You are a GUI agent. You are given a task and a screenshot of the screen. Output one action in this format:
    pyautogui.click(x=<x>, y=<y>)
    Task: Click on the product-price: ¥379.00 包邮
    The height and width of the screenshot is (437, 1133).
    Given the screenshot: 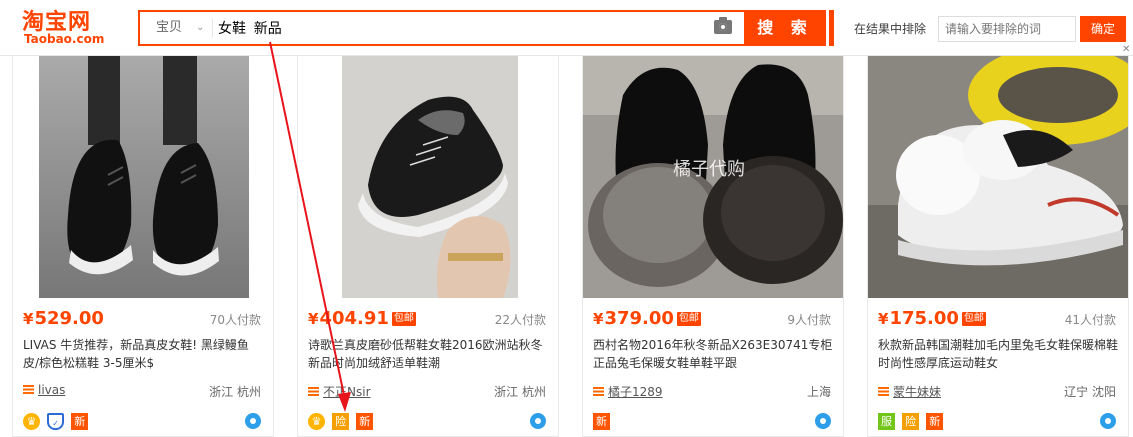 What is the action you would take?
    pyautogui.click(x=647, y=318)
    